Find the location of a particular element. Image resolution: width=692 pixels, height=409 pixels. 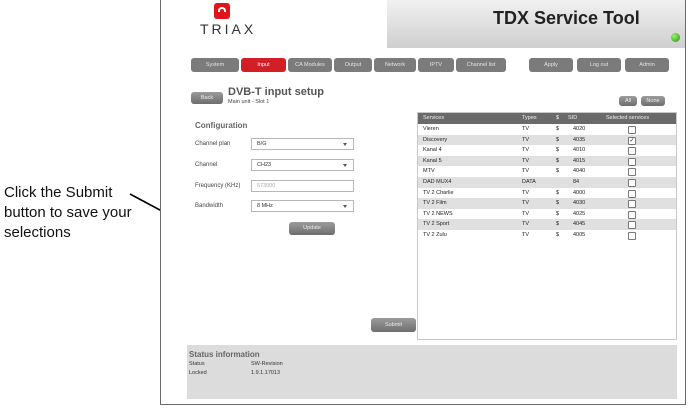

update-button: Update is located at coordinates (312, 228).